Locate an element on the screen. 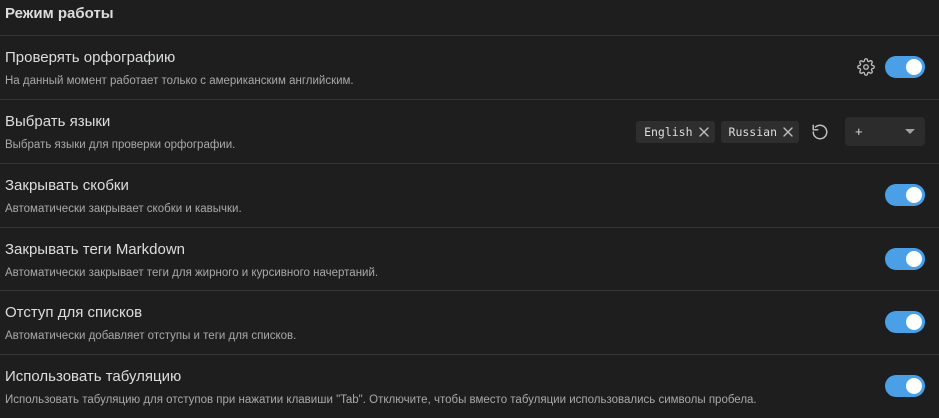 The width and height of the screenshot is (939, 418). reset-icon is located at coordinates (820, 132).